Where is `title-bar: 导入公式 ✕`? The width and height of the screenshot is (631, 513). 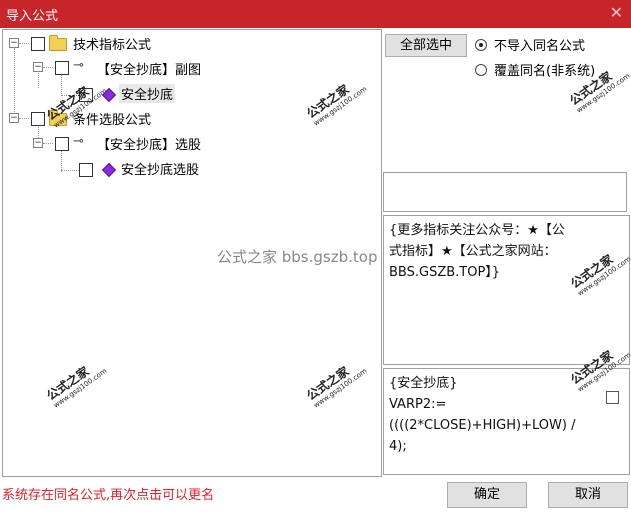
title-bar: 导入公式 ✕ is located at coordinates (315, 14).